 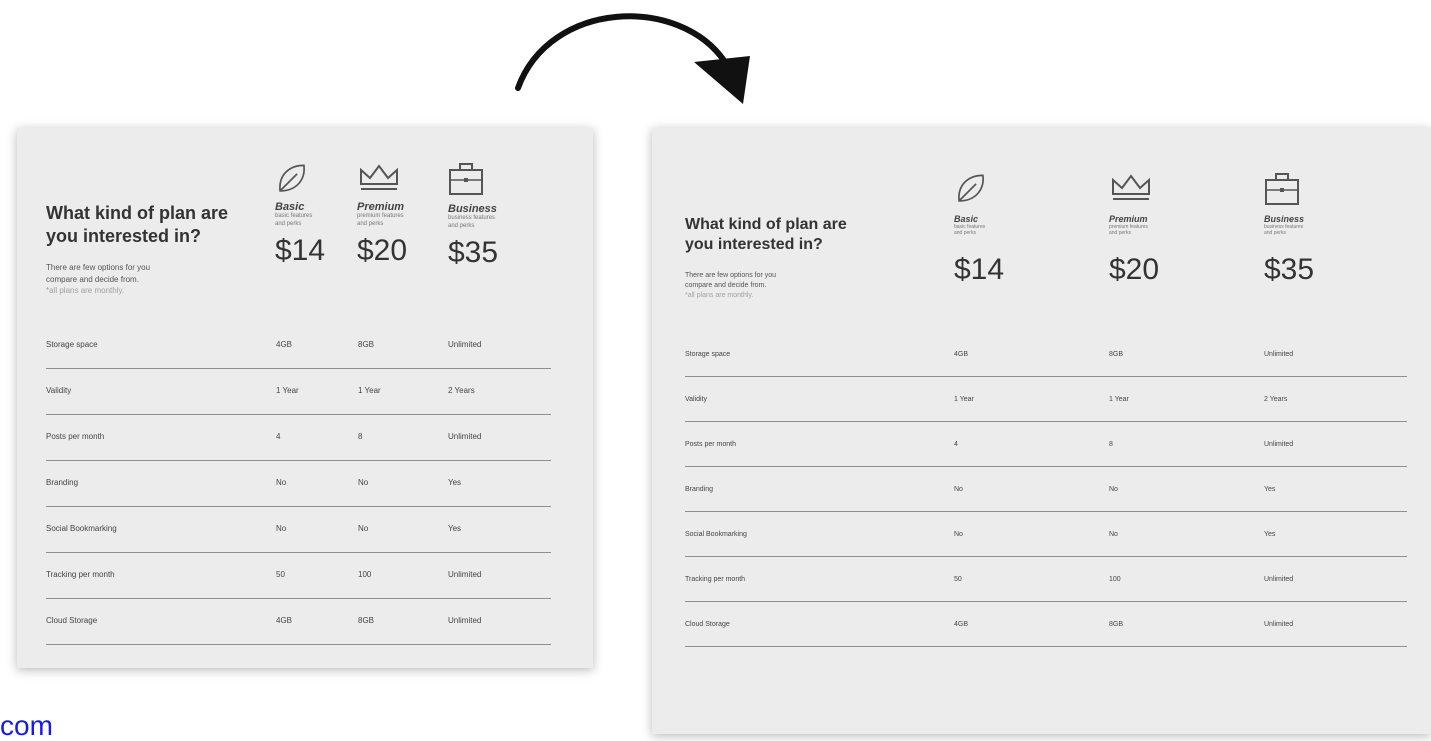 What do you see at coordinates (632, 58) in the screenshot?
I see `curved-arrow-icon` at bounding box center [632, 58].